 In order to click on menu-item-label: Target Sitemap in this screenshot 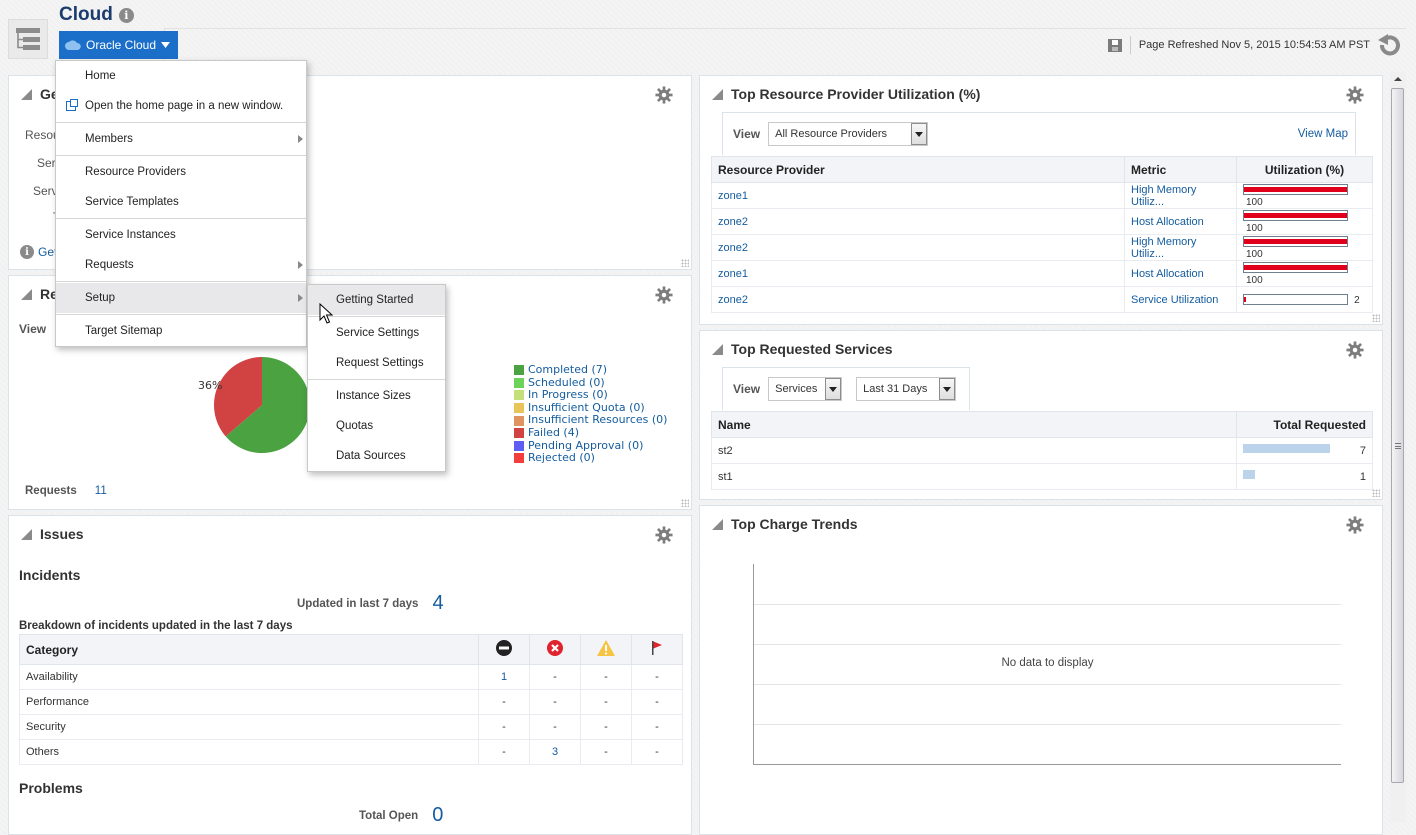, I will do `click(124, 331)`.